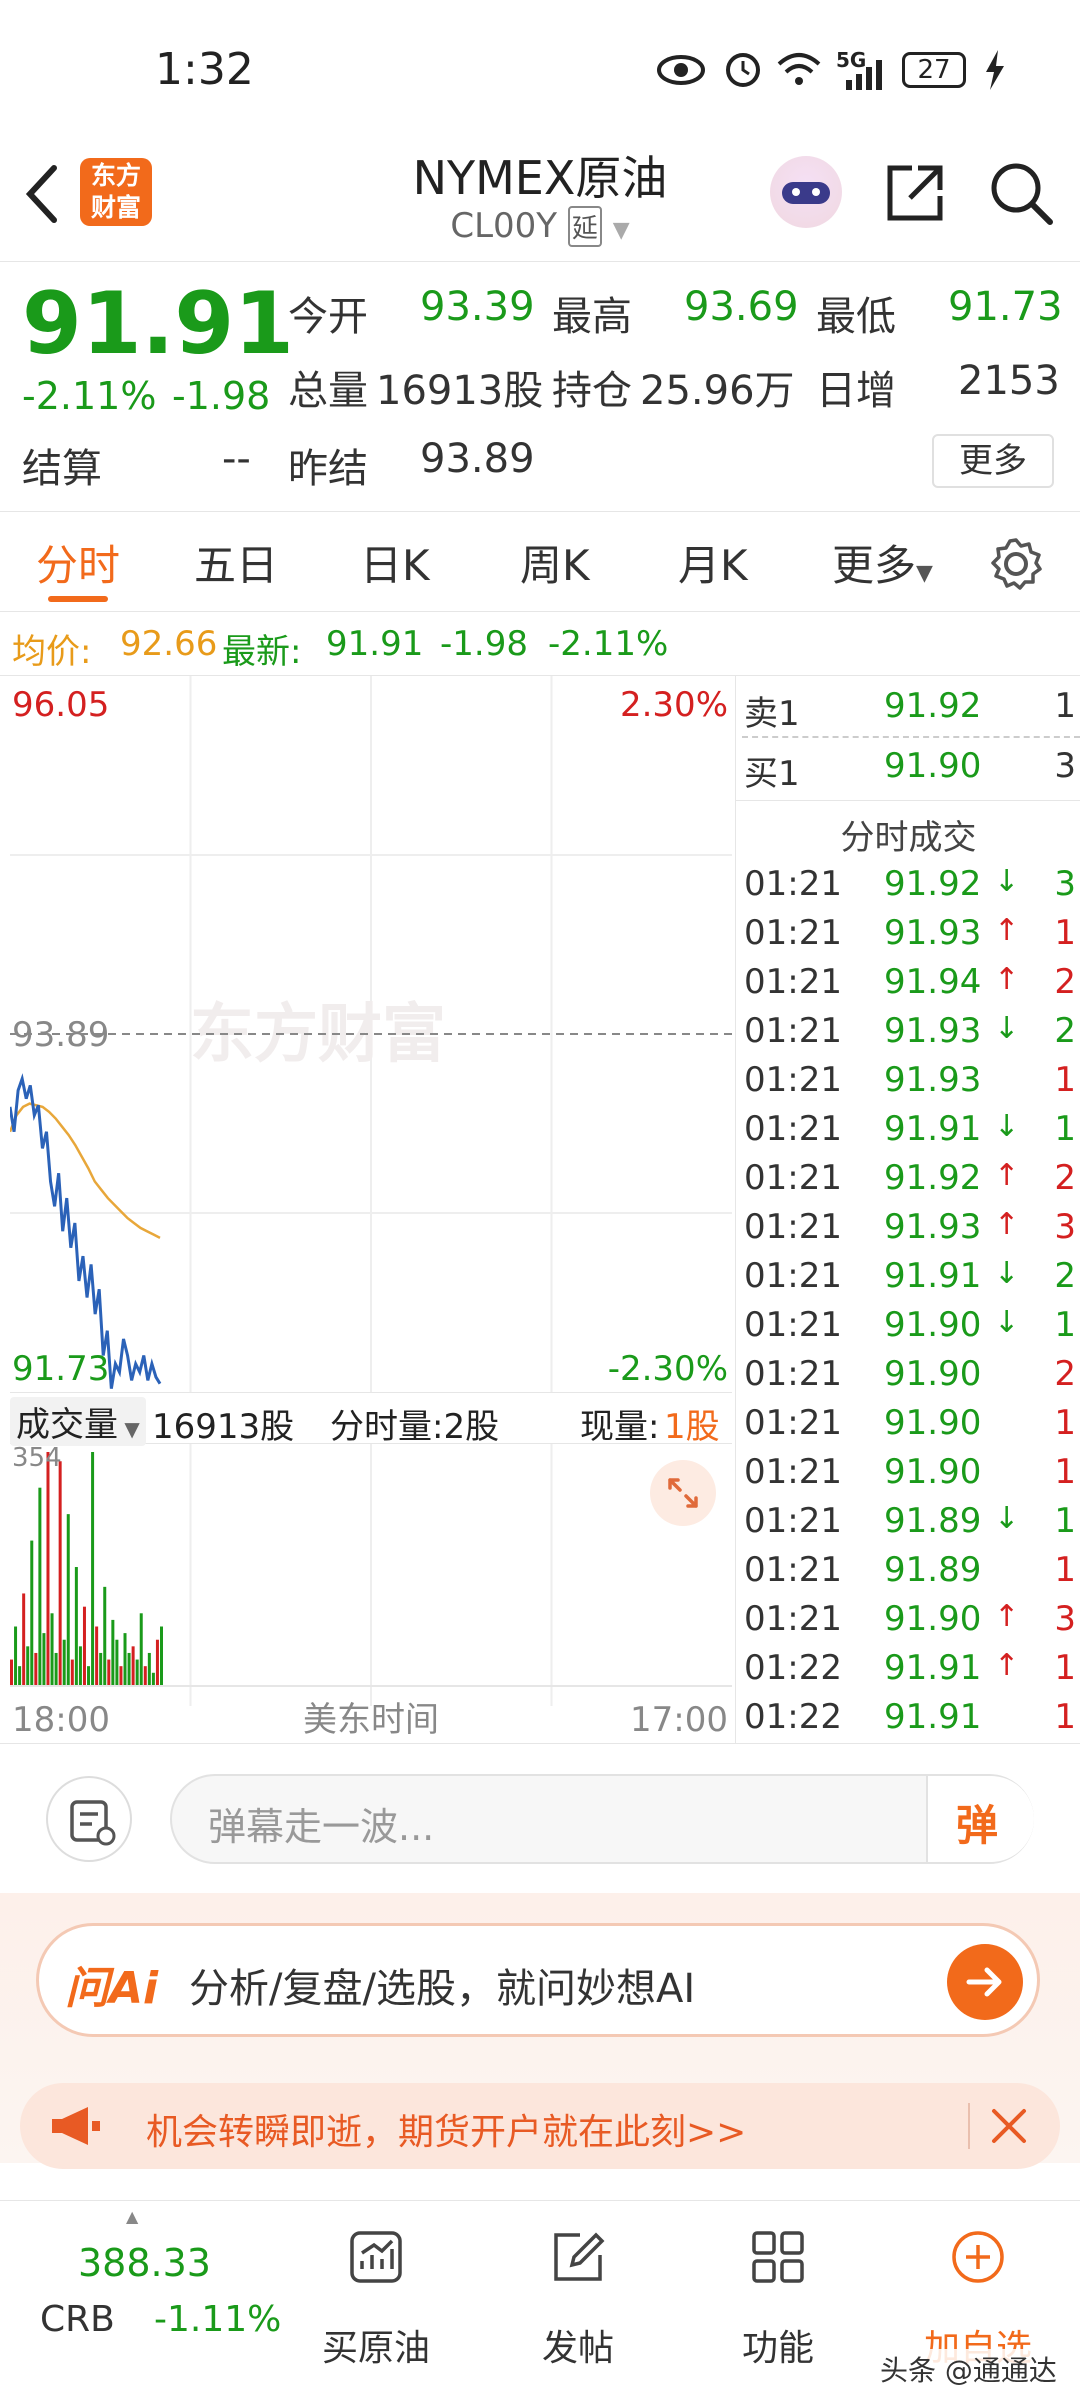  I want to click on danmu-input: 弹幕走一波... 弹, so click(602, 1819).